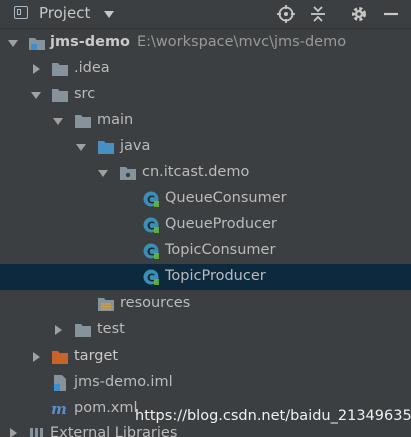 Image resolution: width=411 pixels, height=437 pixels. I want to click on tree-row-queueconsumer: C QueueConsumer, so click(205, 199).